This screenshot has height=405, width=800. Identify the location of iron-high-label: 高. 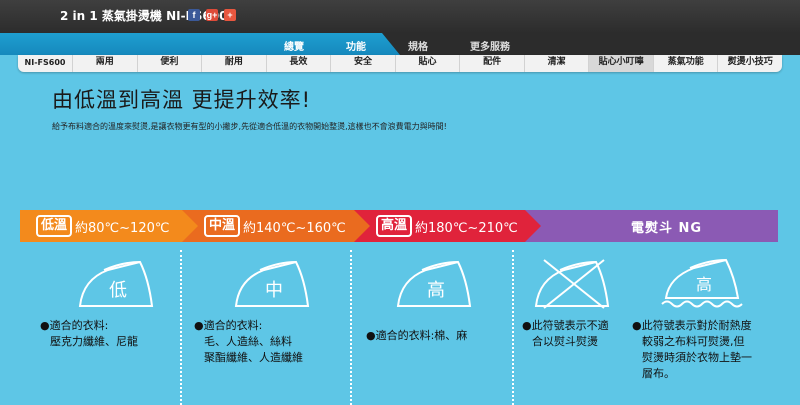
(436, 290).